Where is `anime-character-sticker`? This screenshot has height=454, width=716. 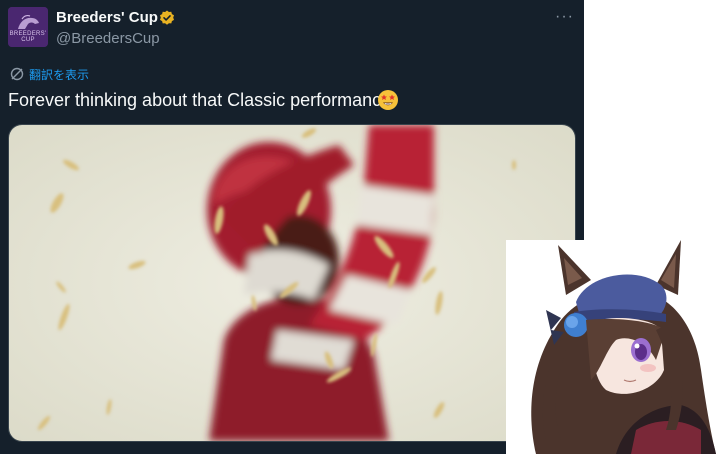
anime-character-sticker is located at coordinates (611, 347).